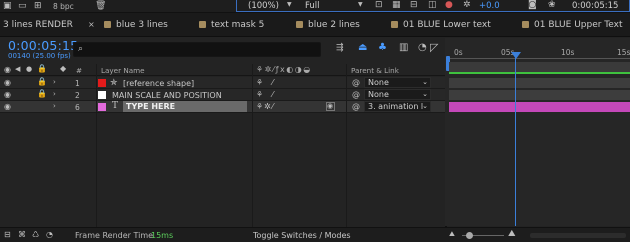 The width and height of the screenshot is (630, 242). I want to click on graph-editor-icon: ◸, so click(434, 47).